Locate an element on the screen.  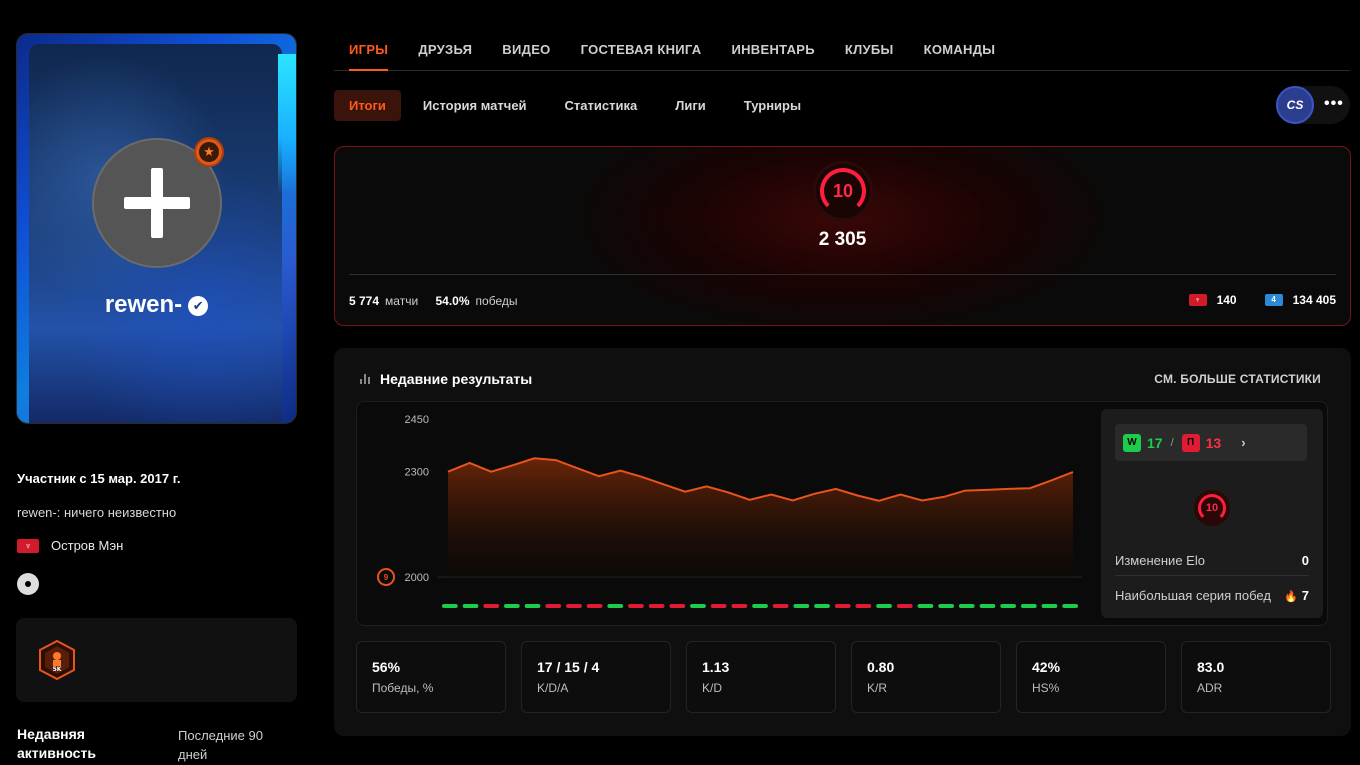
tab-teams: КОМАНДЫ is located at coordinates (960, 56).